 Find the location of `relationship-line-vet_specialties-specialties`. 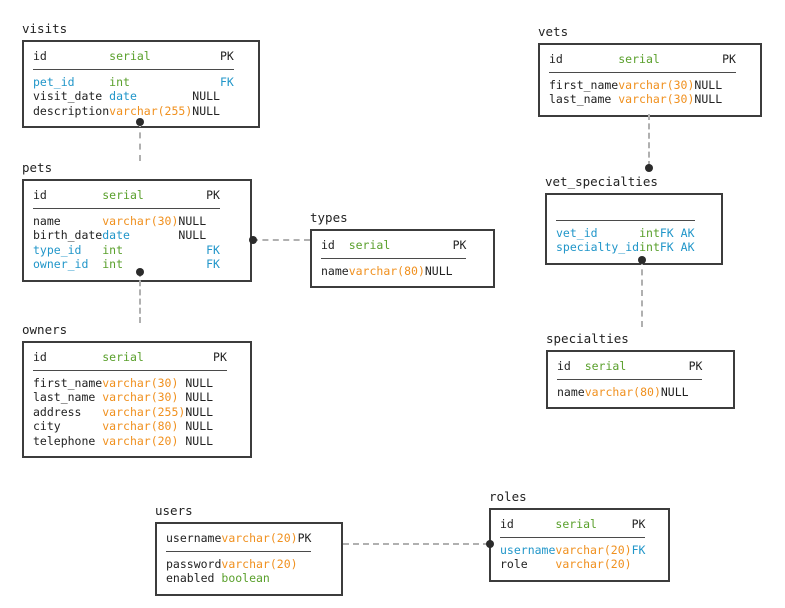

relationship-line-vet_specialties-specialties is located at coordinates (642, 293).